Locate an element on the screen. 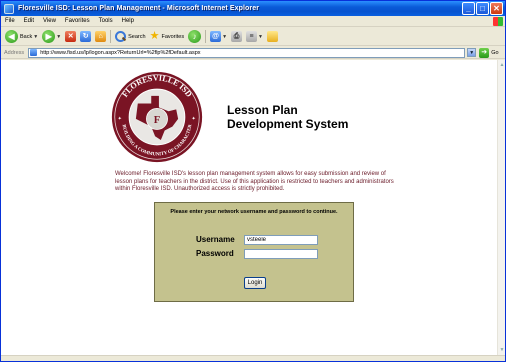 The height and width of the screenshot is (362, 506). mail-dropdown-icon: ▼ is located at coordinates (225, 36).